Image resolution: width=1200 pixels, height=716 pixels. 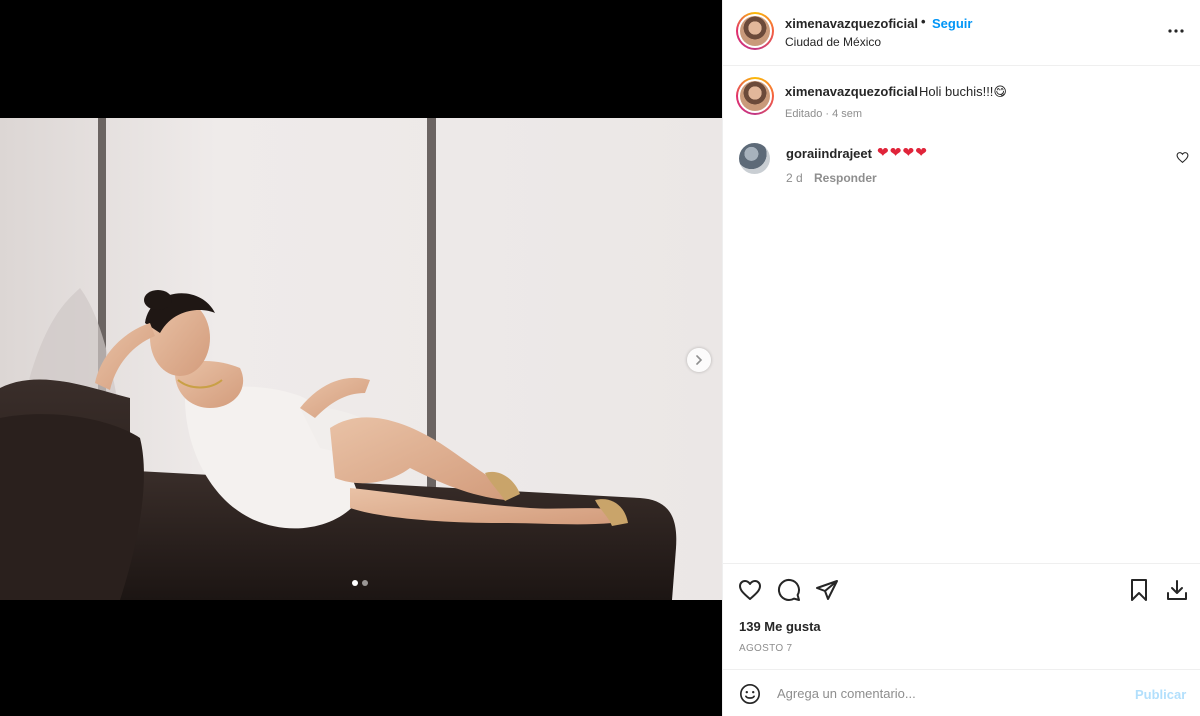 What do you see at coordinates (963, 91) in the screenshot?
I see `caption-text: Holi buchis!!!😋` at bounding box center [963, 91].